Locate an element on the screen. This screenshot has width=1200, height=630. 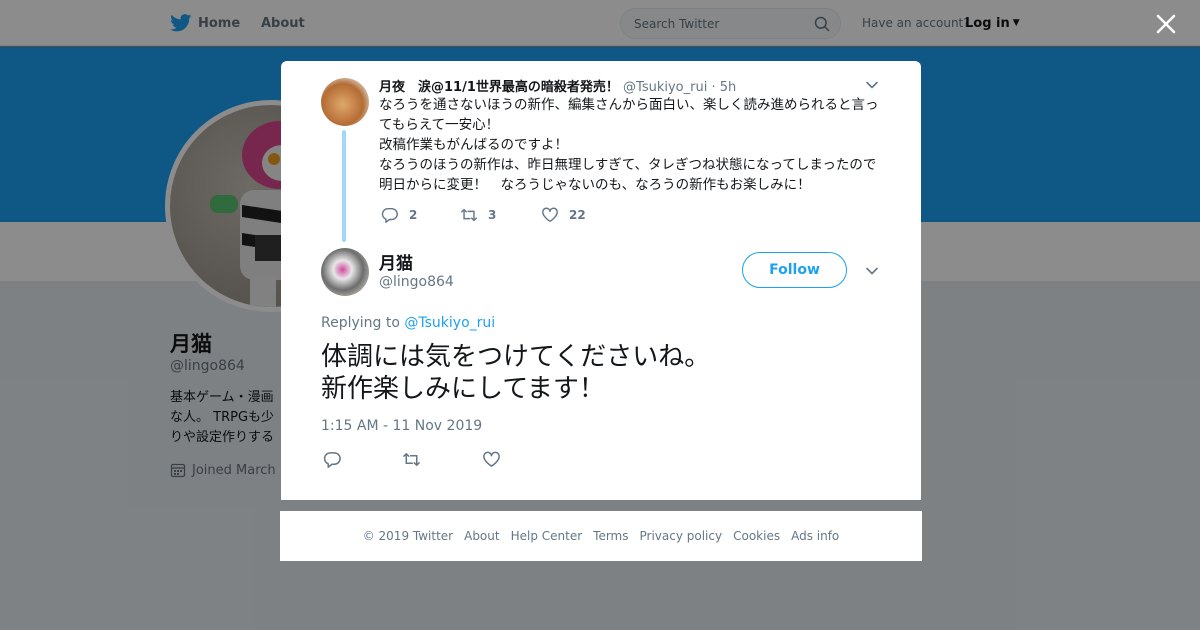
replying-to-line: Replying to @Tsukiyo_rui is located at coordinates (408, 323).